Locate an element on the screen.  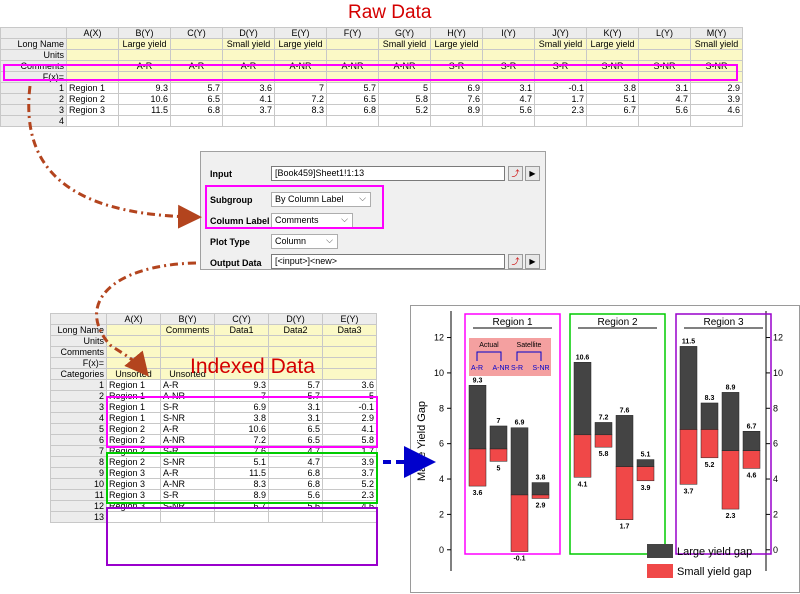
column-header: A(X) is located at coordinates (133, 319).